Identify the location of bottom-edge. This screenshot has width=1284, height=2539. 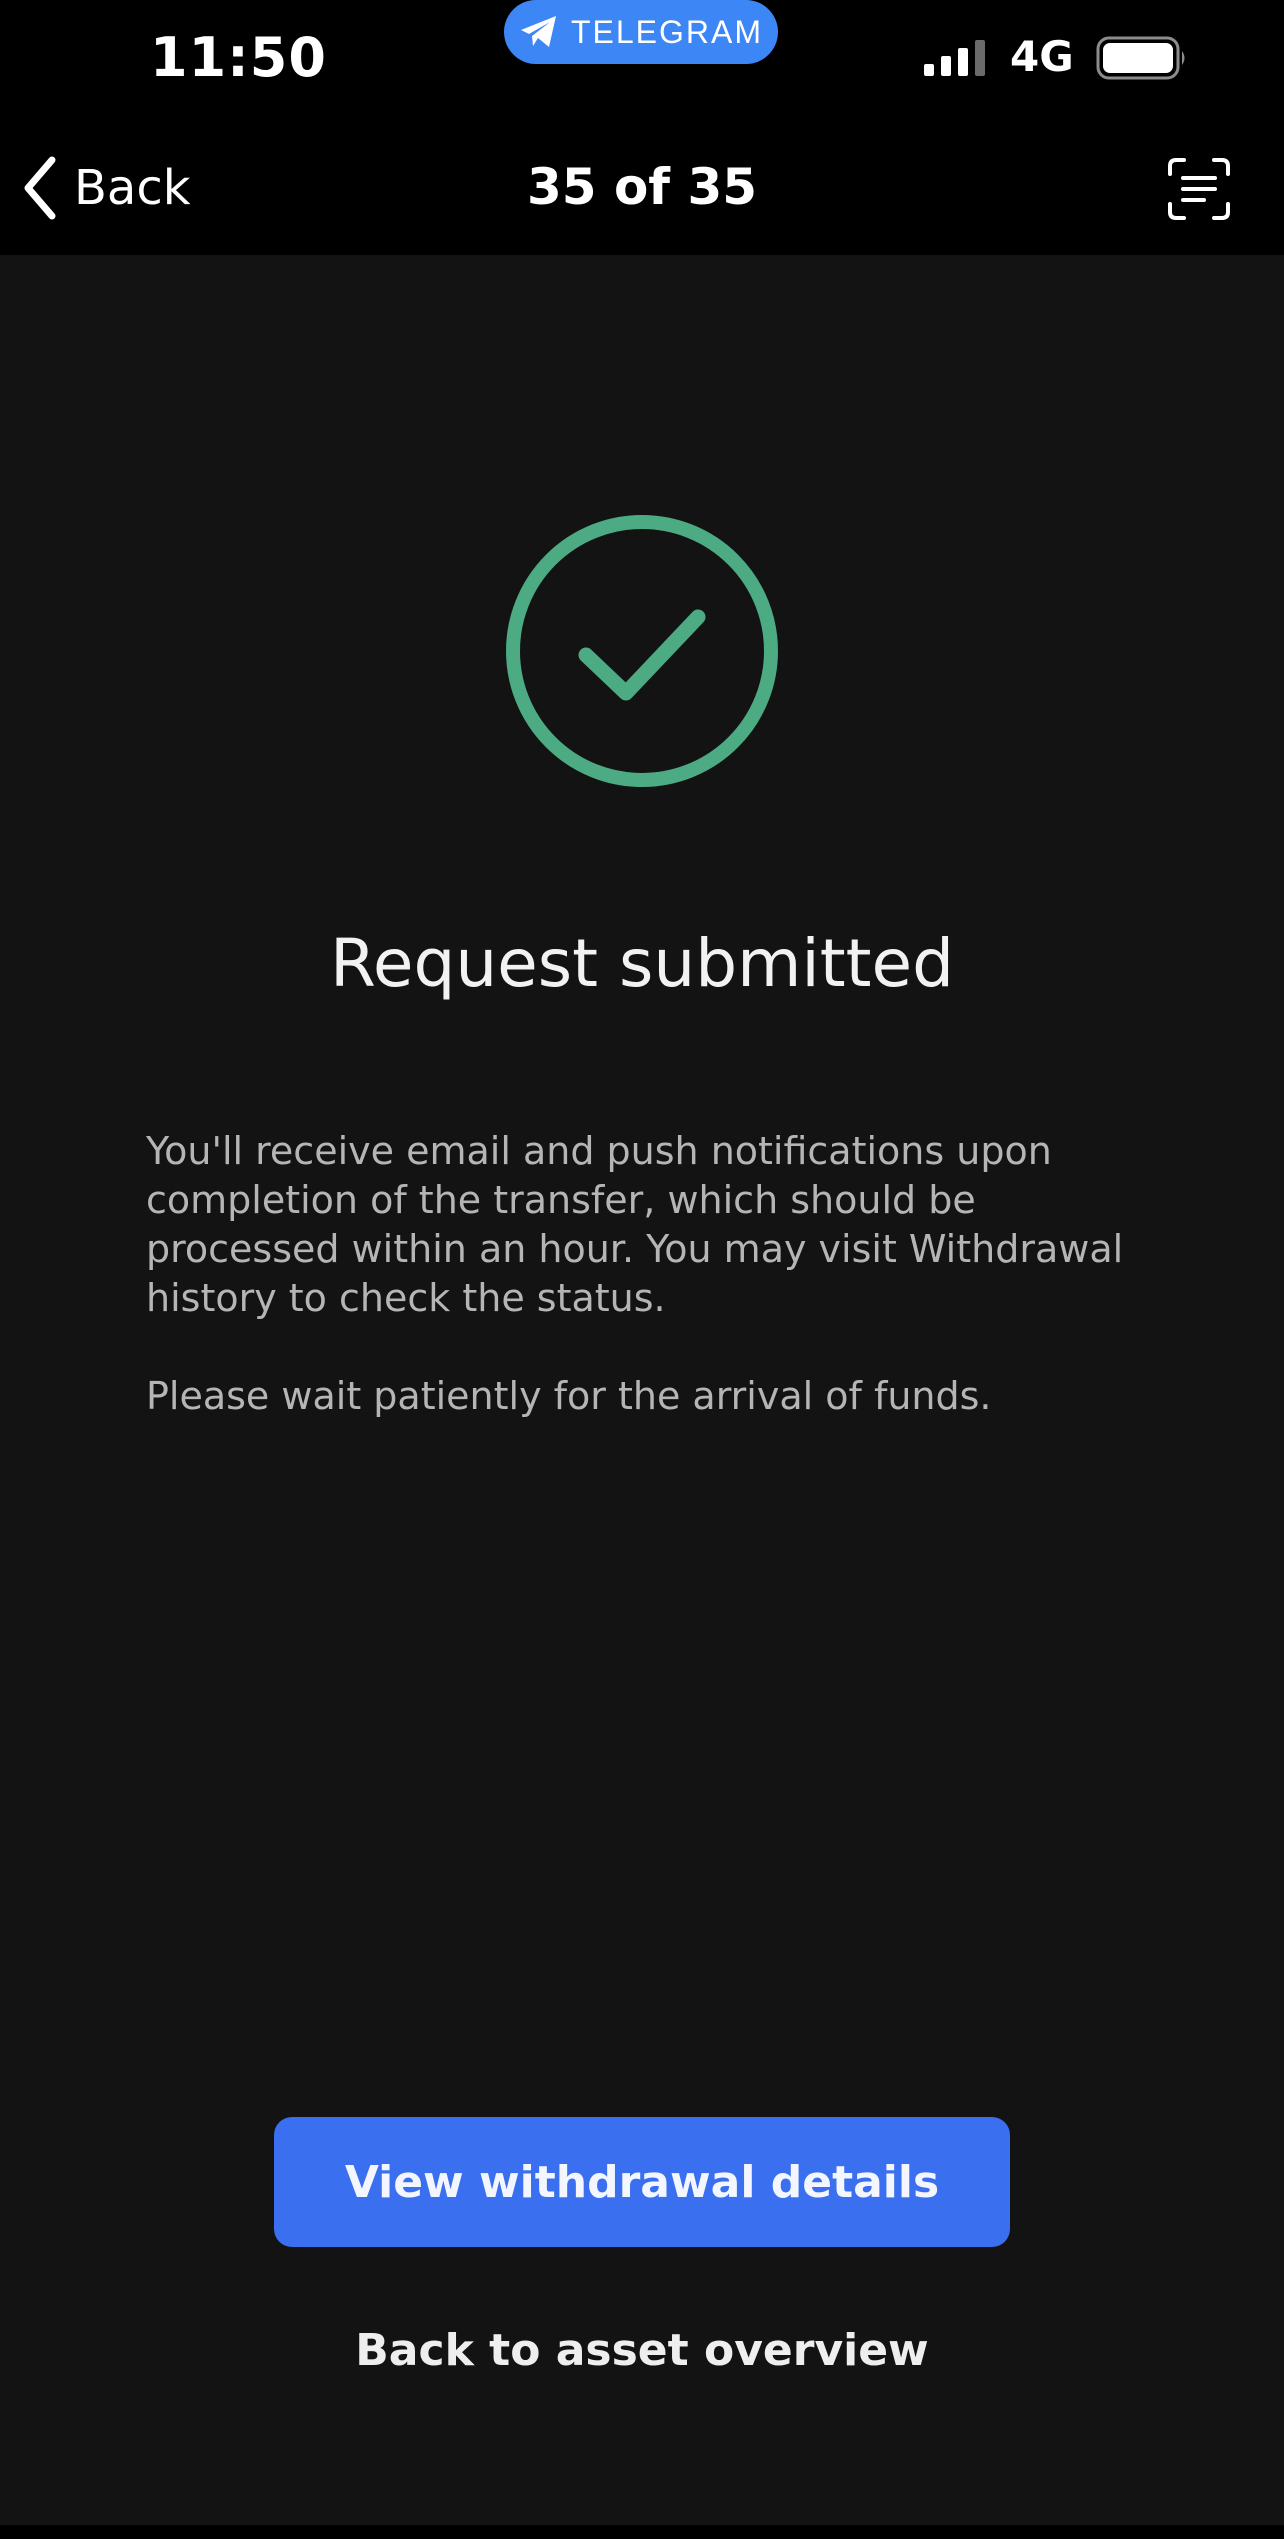
(642, 2532).